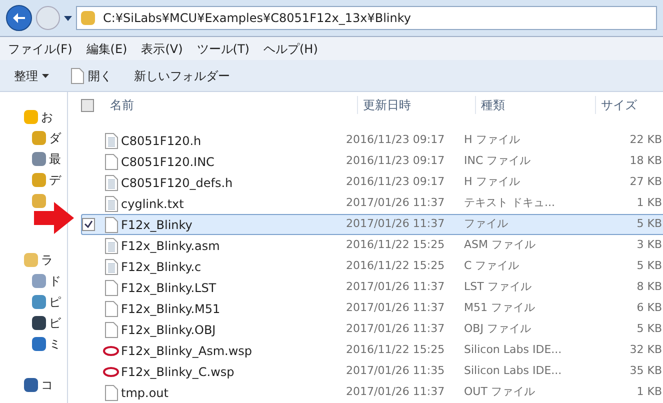 The image size is (663, 403). Describe the element at coordinates (55, 281) in the screenshot. I see `sidebar-item: ド` at that location.